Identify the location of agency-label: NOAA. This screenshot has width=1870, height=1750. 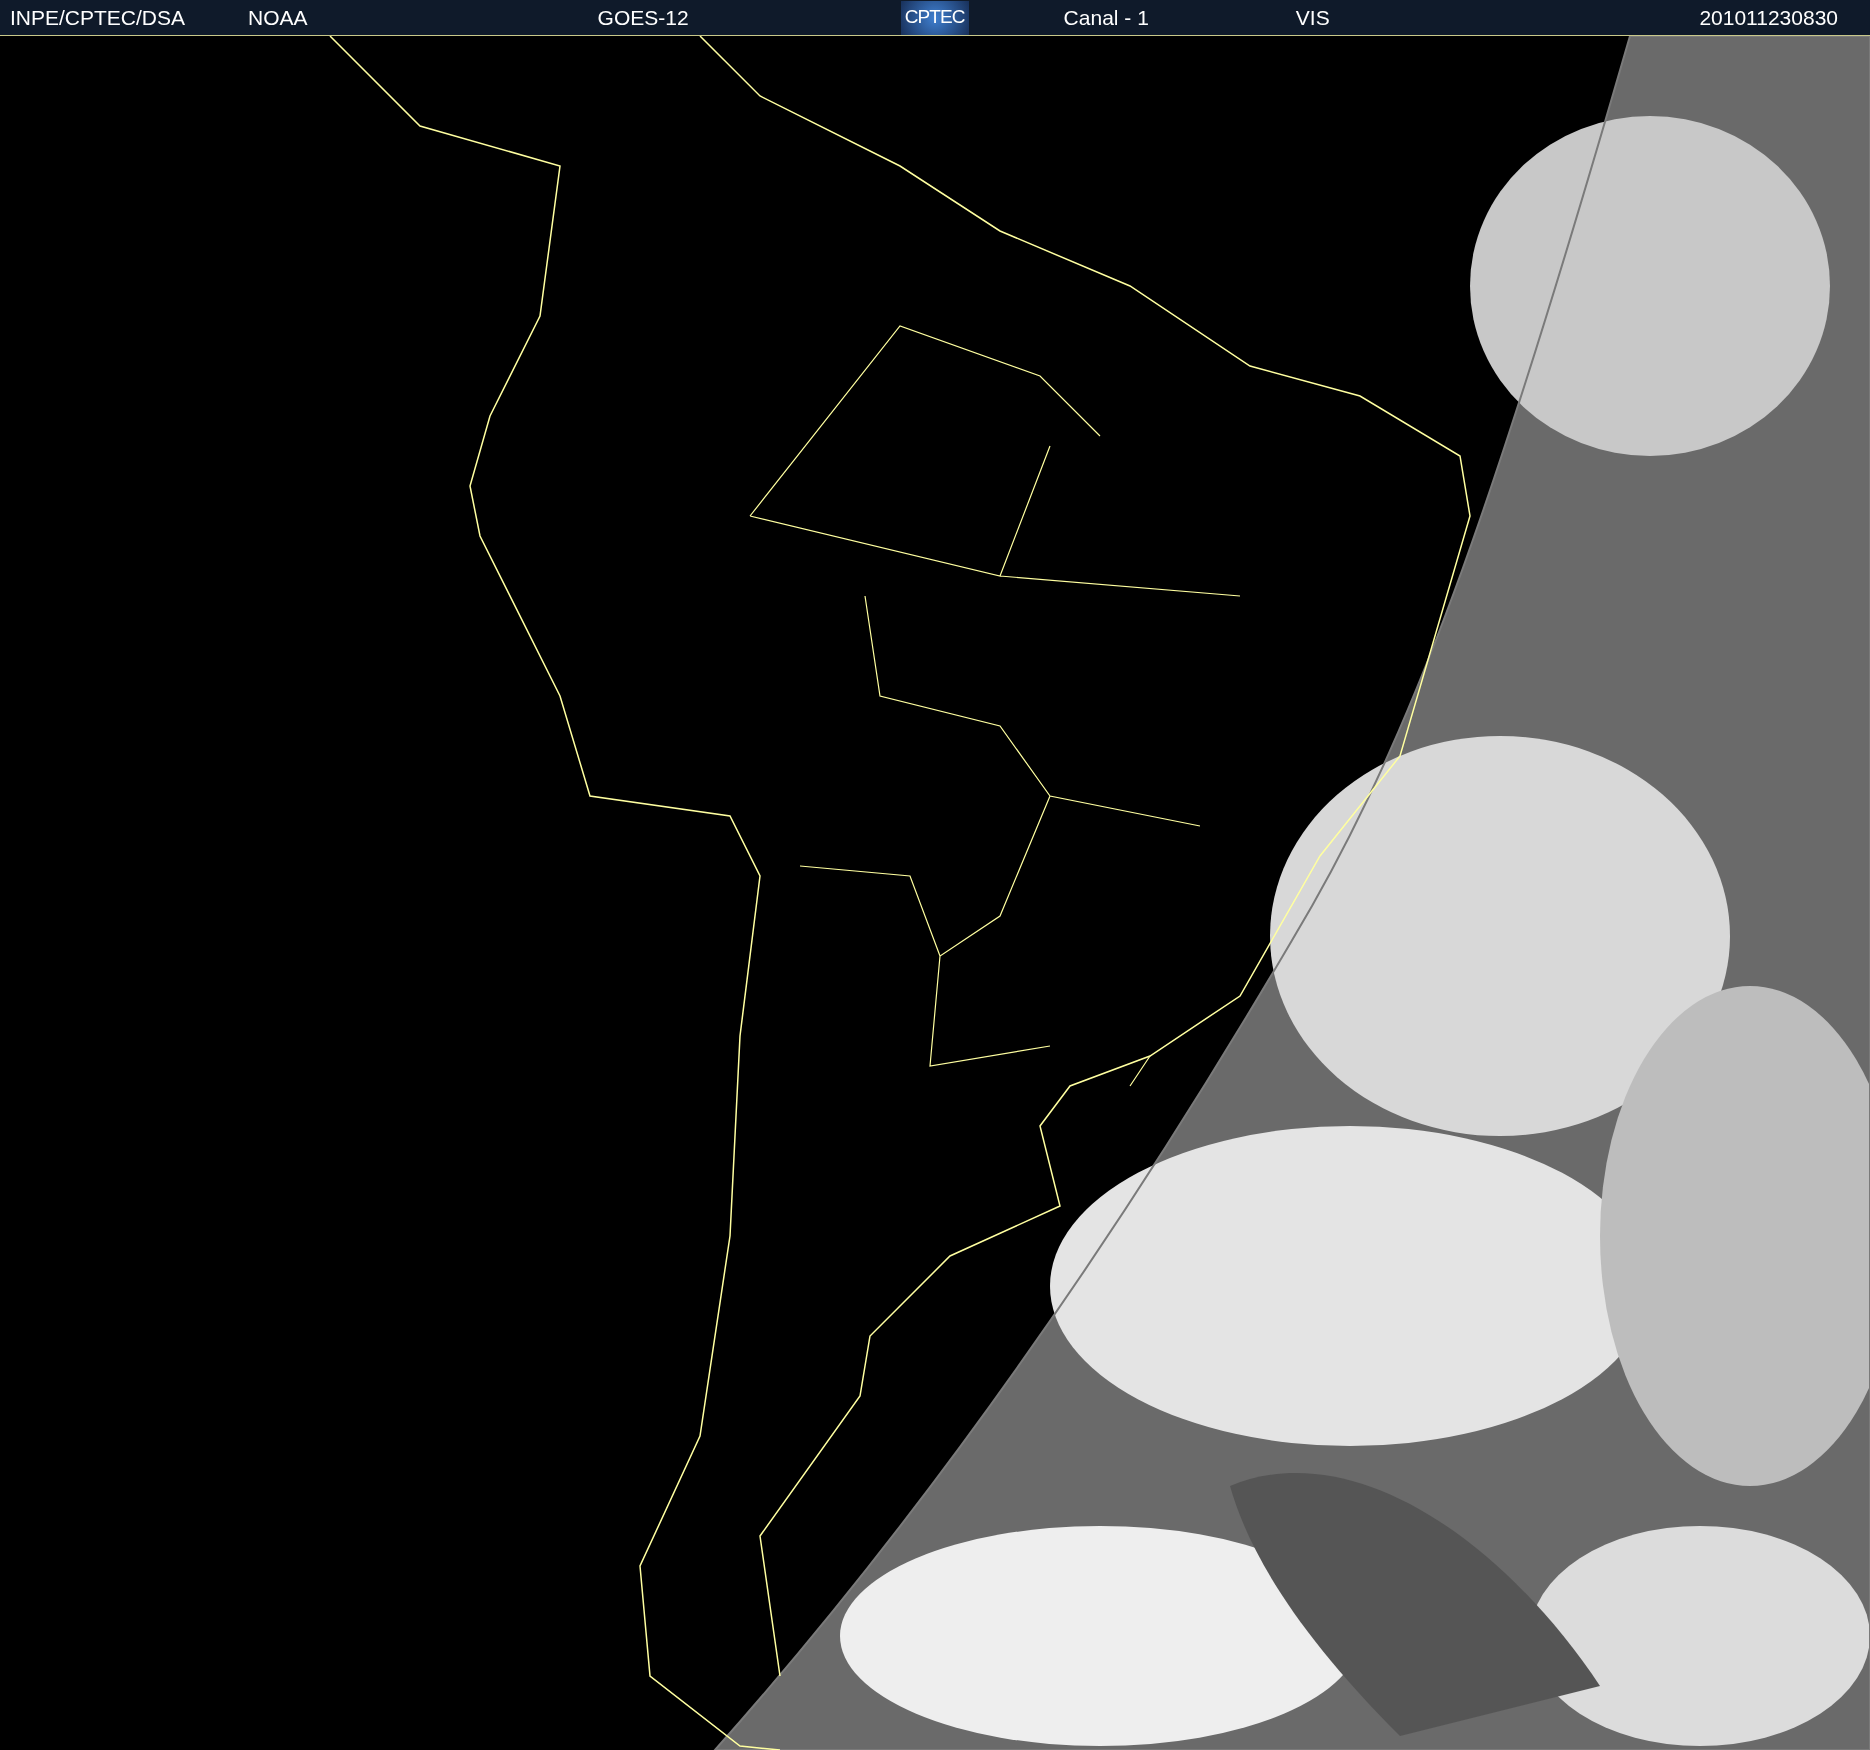
(278, 17).